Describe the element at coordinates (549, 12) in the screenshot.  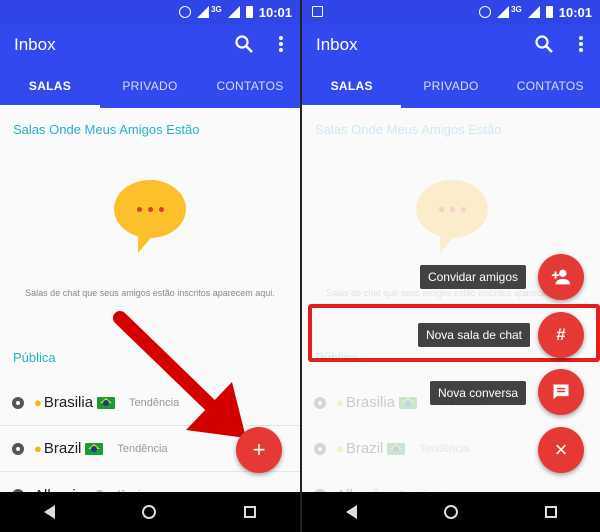
I see `battery-icon` at that location.